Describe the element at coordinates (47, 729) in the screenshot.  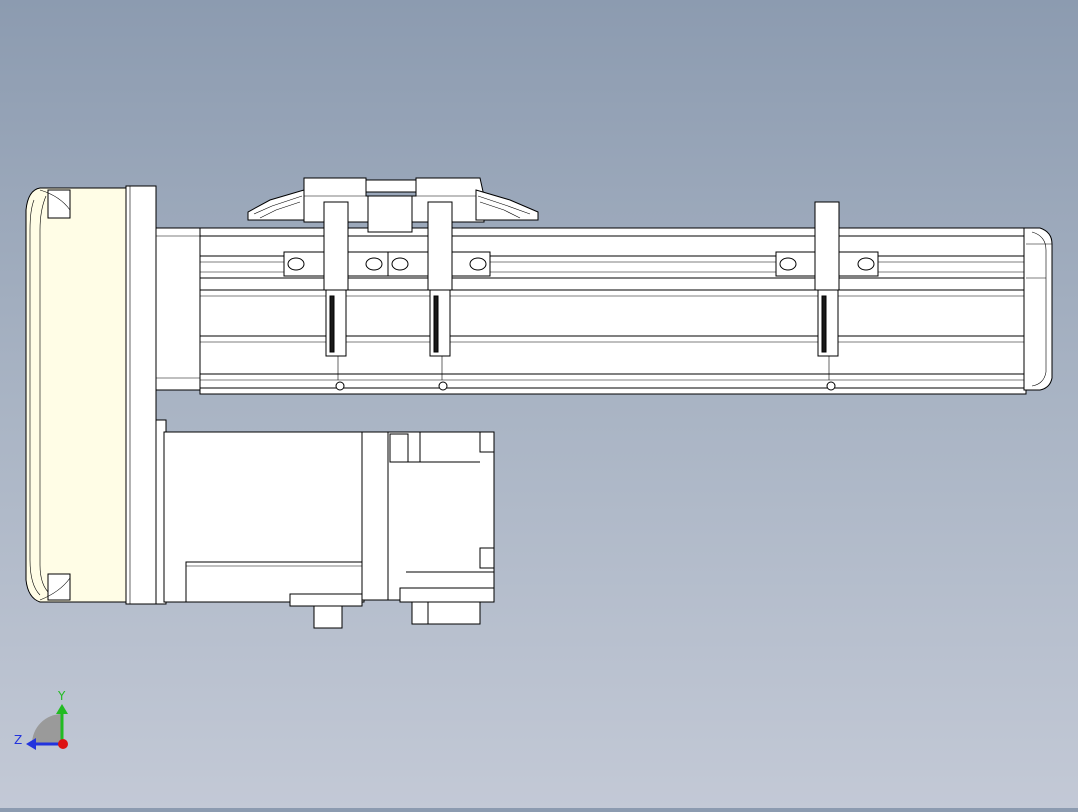
I see `triad-plane-icon` at that location.